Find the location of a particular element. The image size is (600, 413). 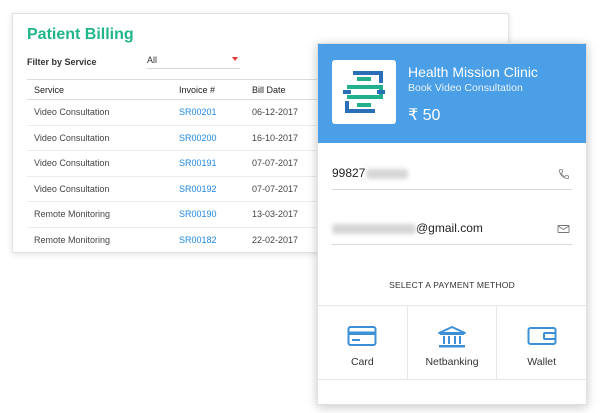

clinic-name: Health Mission Clinic is located at coordinates (473, 72).